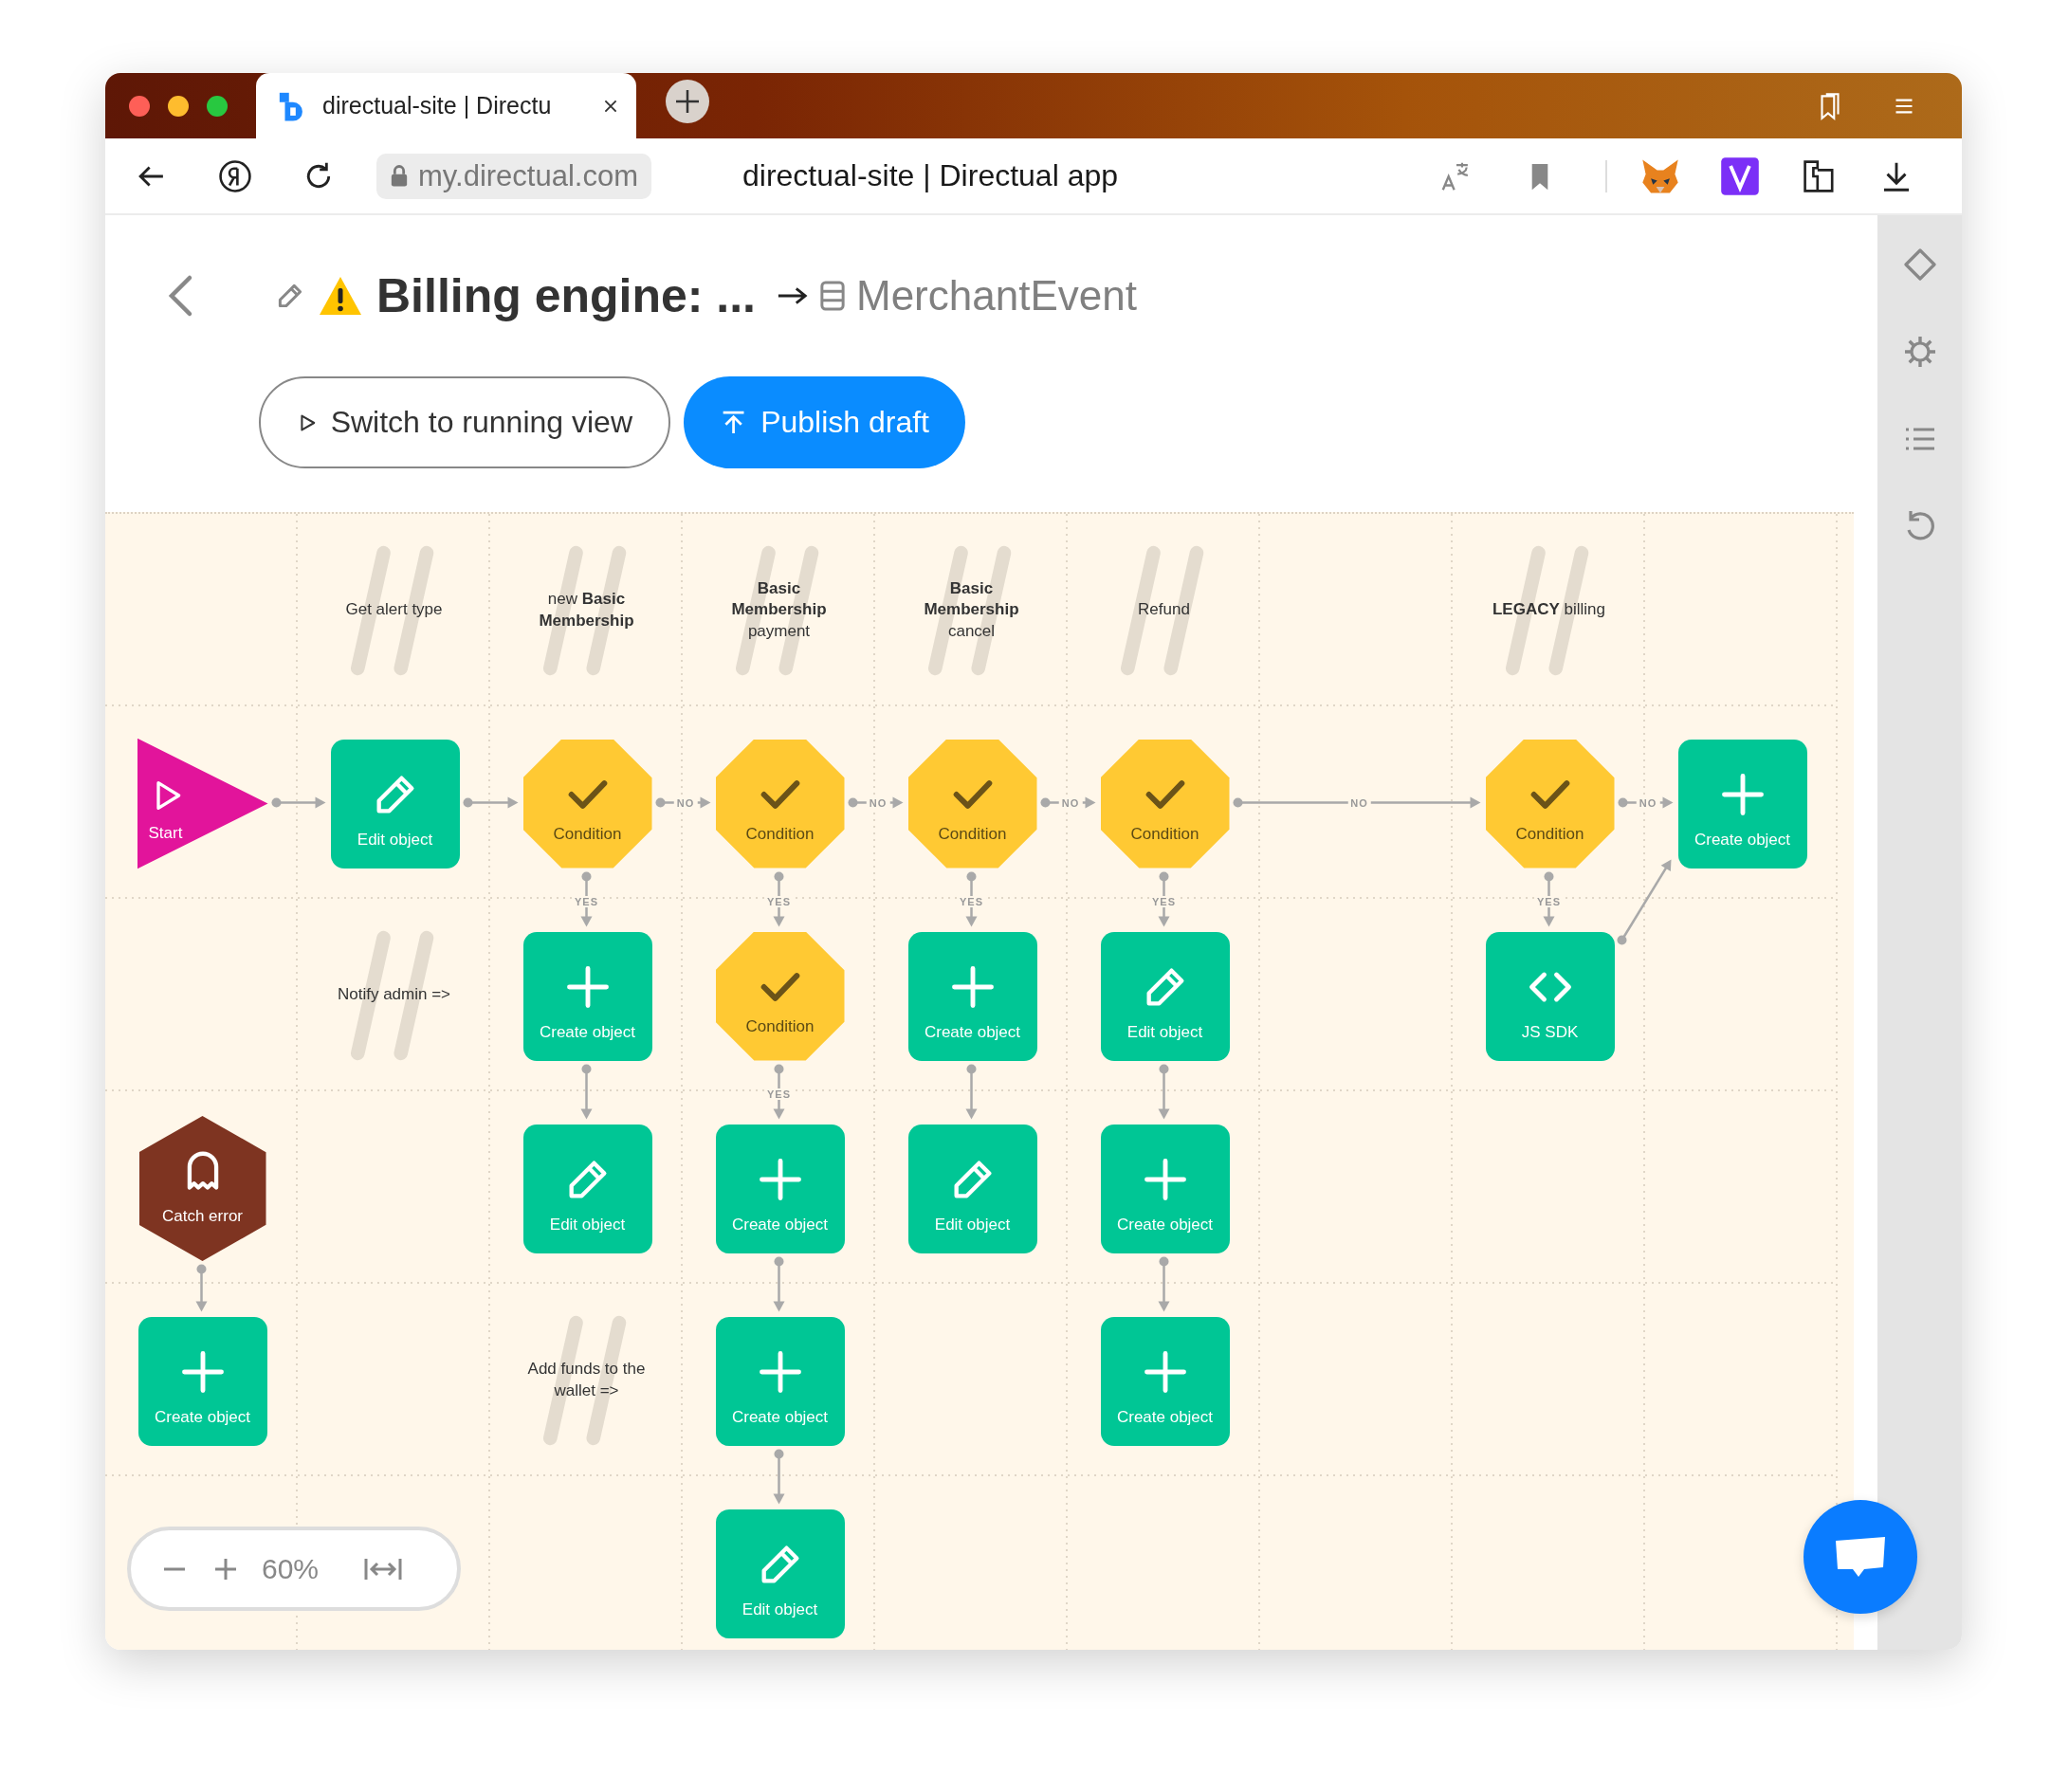 The height and width of the screenshot is (1792, 2069). I want to click on comment-text: Basic Membership payment, so click(779, 610).